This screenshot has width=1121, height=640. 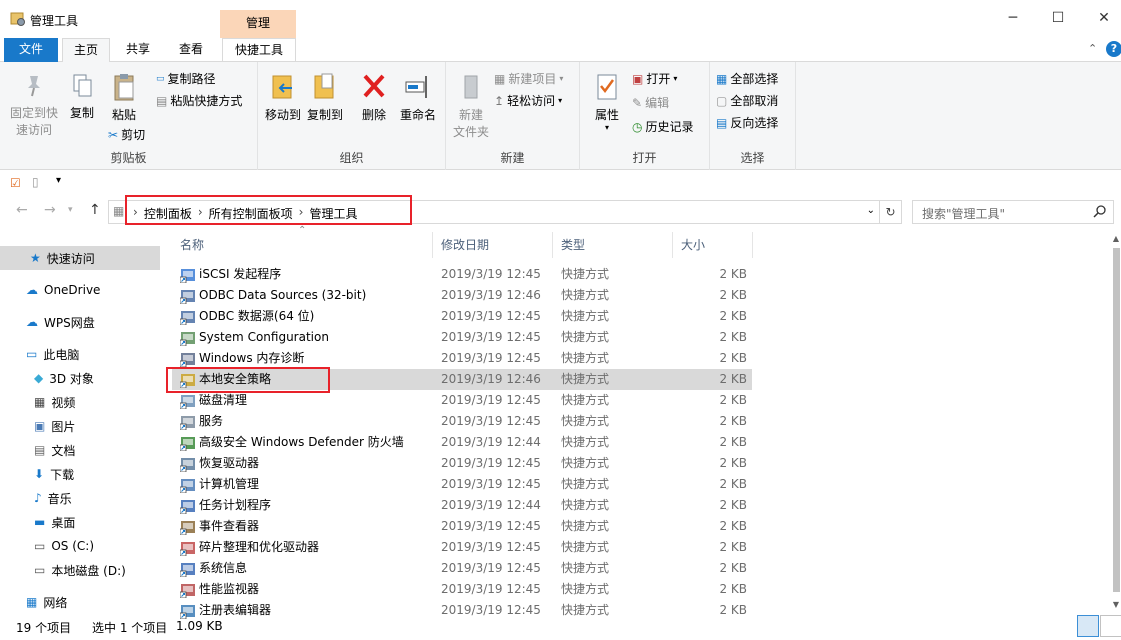 I want to click on paste-icon, so click(x=124, y=87).